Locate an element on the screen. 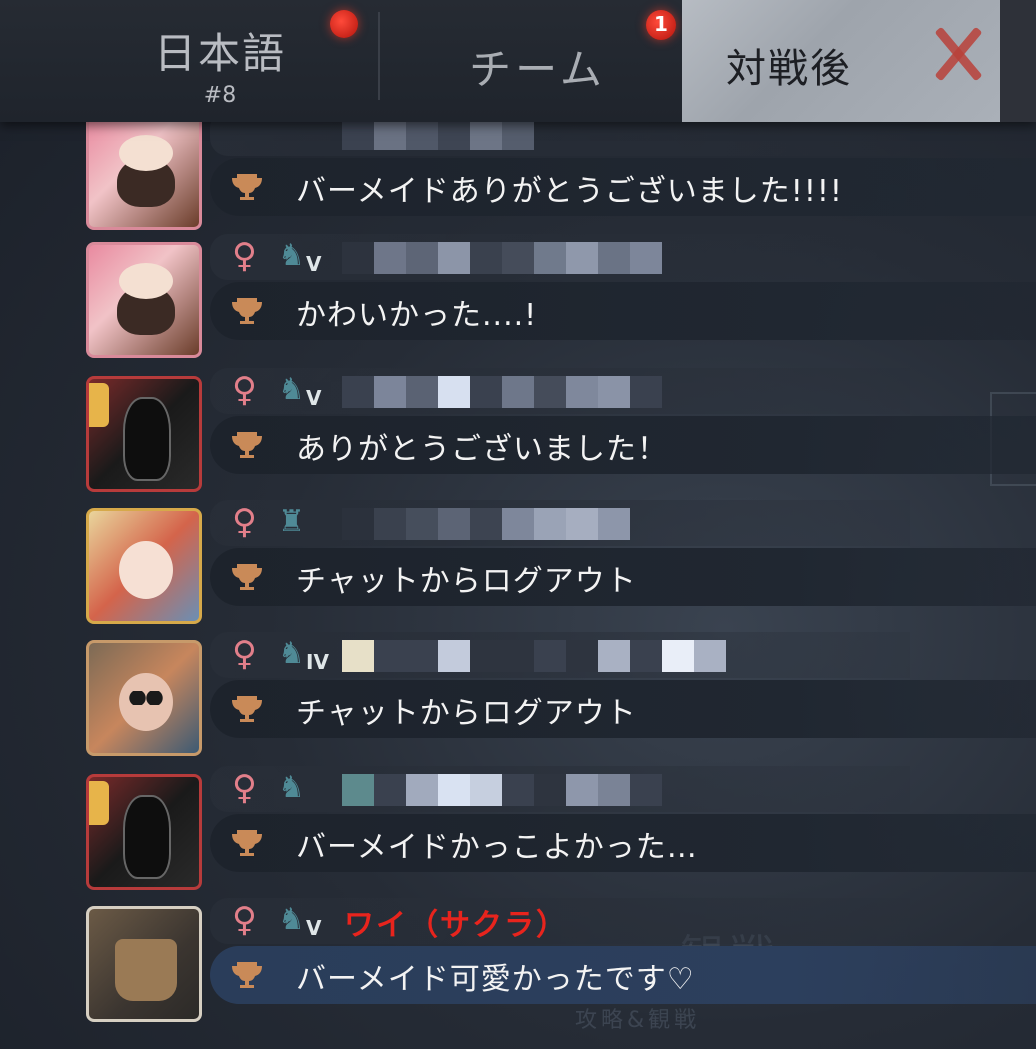 This screenshot has width=1036, height=1049. player-name-row: ♀ ♞ is located at coordinates (560, 789).